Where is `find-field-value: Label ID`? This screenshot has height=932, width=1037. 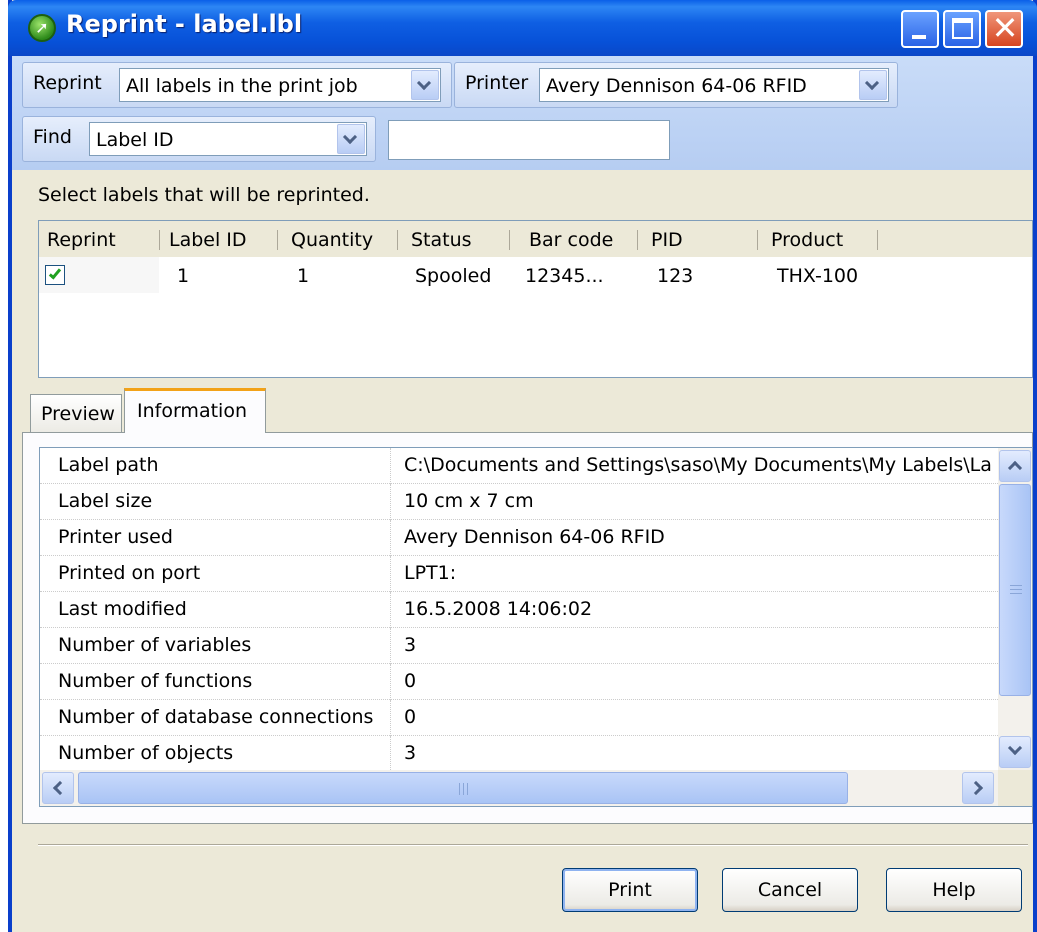 find-field-value: Label ID is located at coordinates (135, 140).